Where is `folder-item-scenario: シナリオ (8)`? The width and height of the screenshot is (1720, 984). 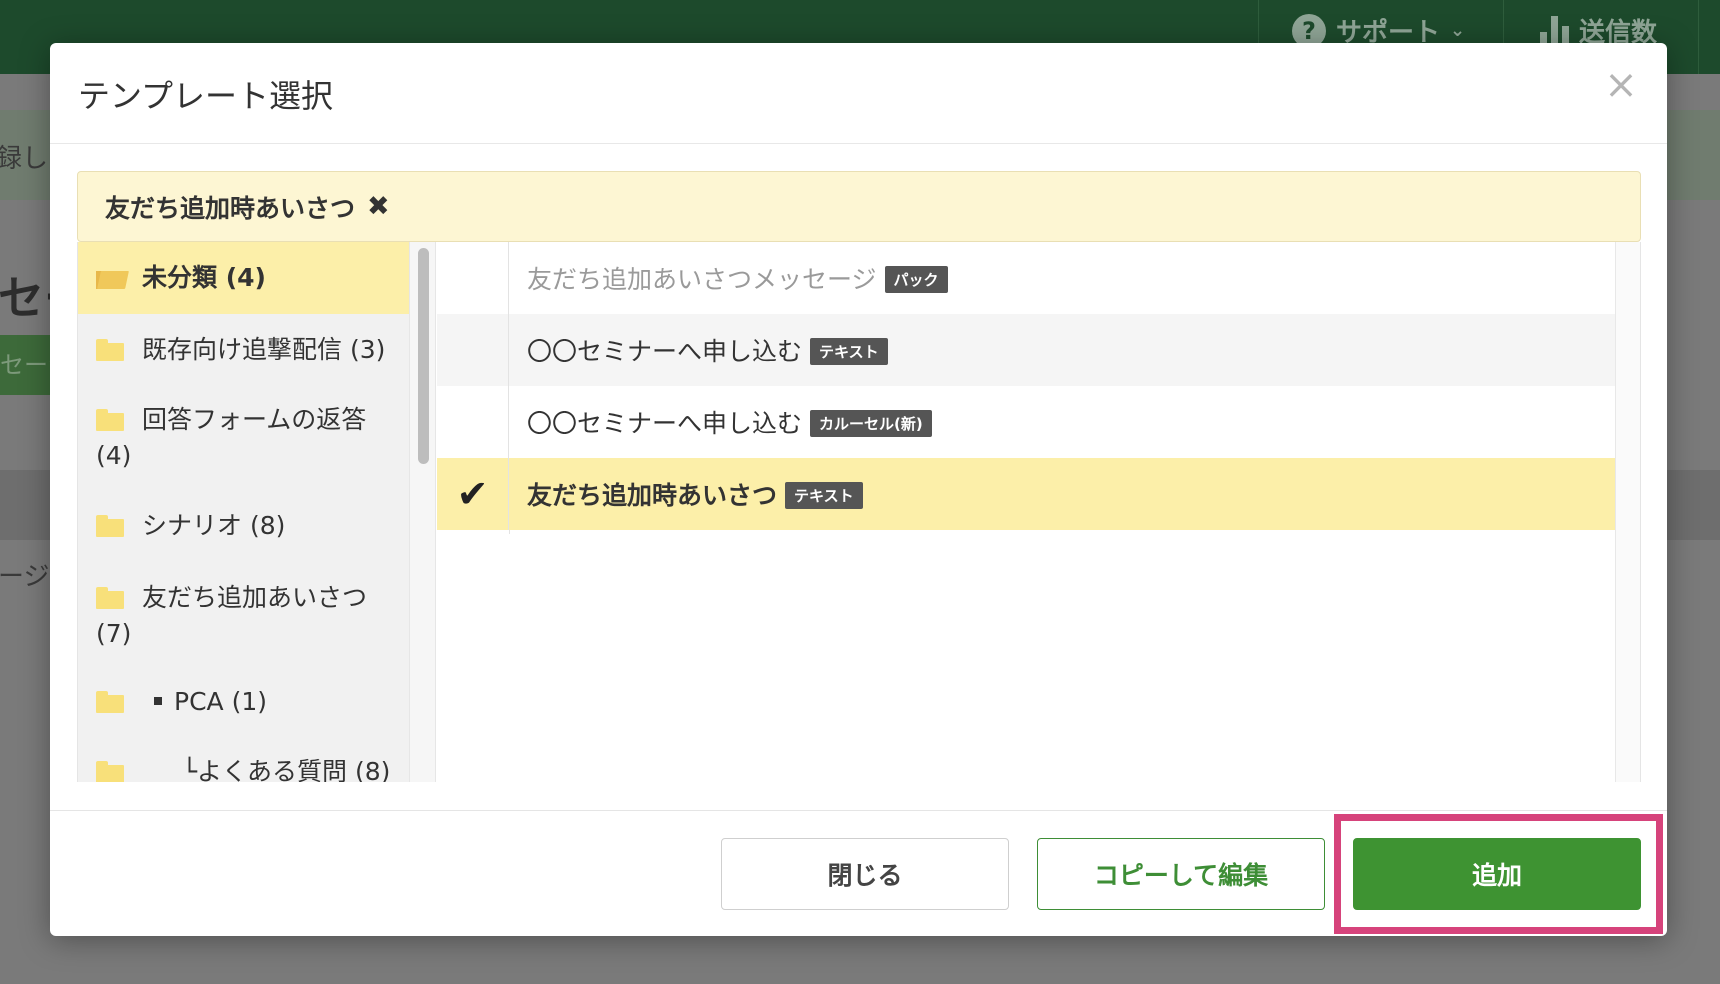 folder-item-scenario: シナリオ (8) is located at coordinates (243, 530).